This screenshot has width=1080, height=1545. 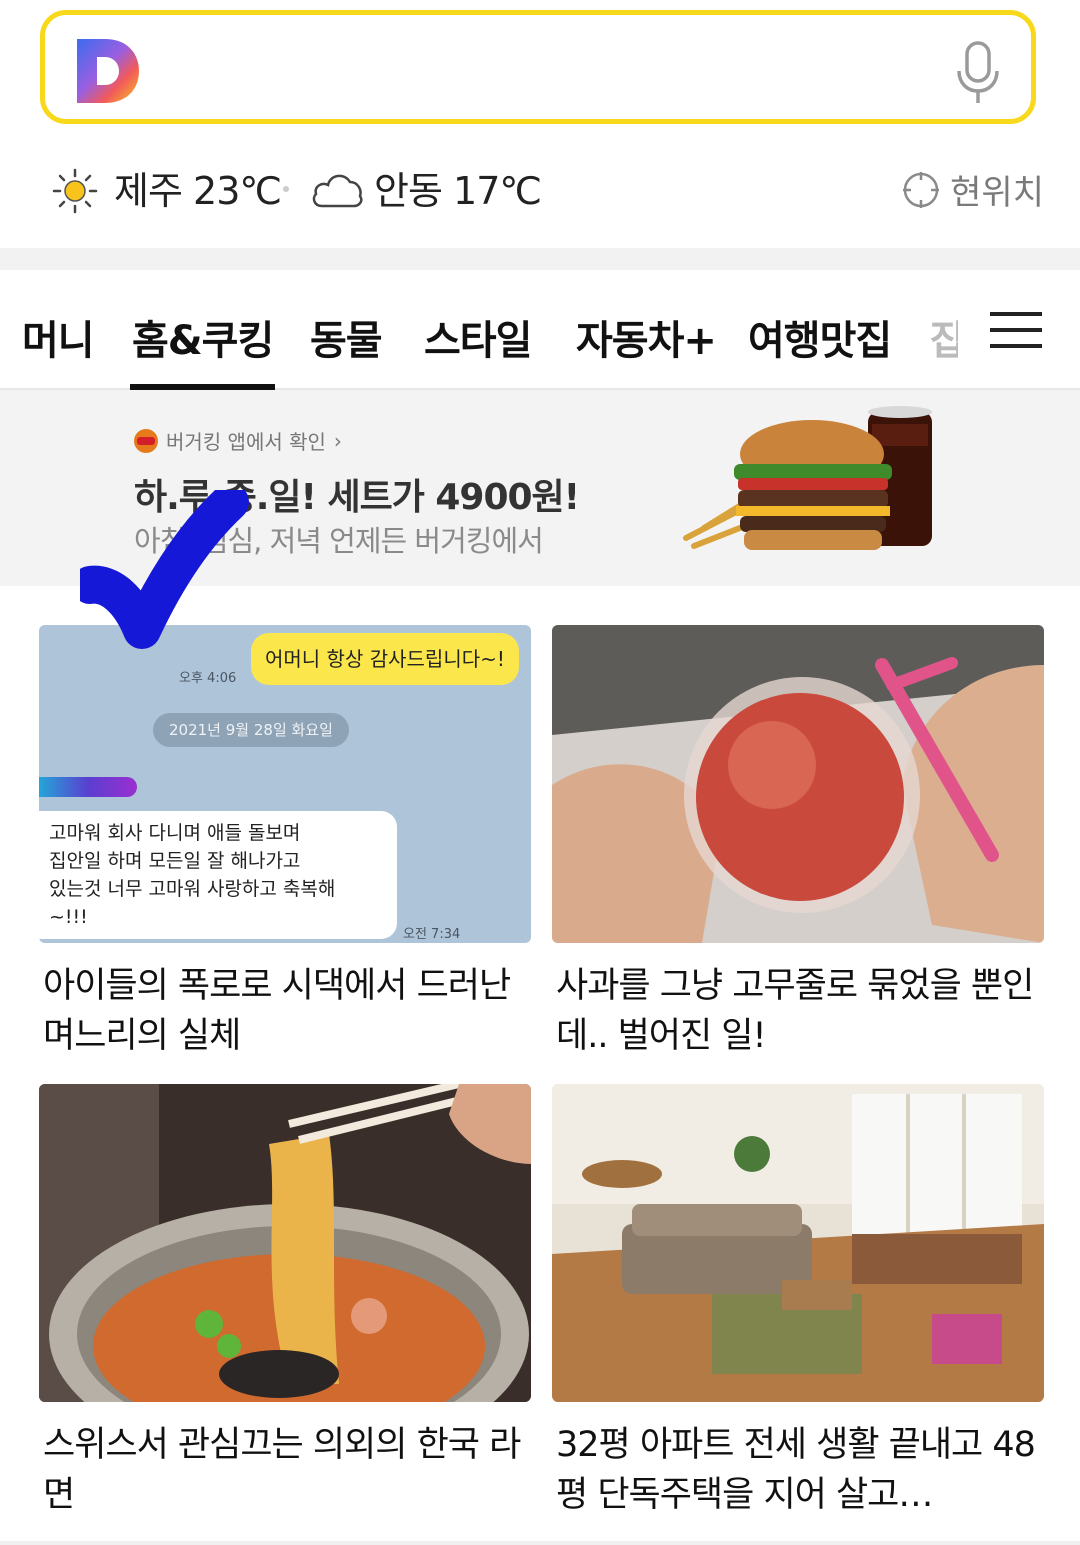 I want to click on tab-animals: 동물, so click(x=346, y=337).